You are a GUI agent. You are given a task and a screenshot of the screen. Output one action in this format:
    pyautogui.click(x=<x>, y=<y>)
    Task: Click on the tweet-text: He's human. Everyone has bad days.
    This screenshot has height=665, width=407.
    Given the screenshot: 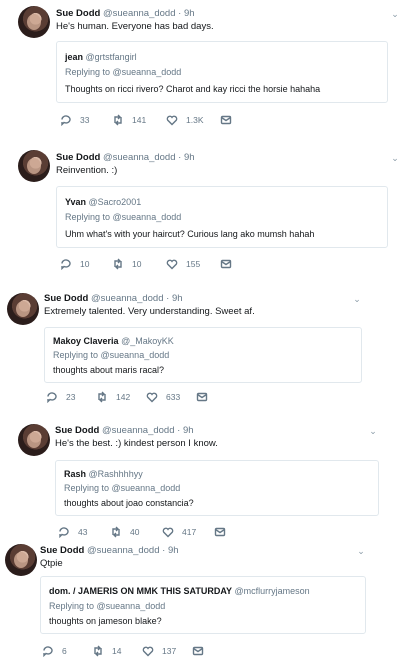 What is the action you would take?
    pyautogui.click(x=135, y=26)
    